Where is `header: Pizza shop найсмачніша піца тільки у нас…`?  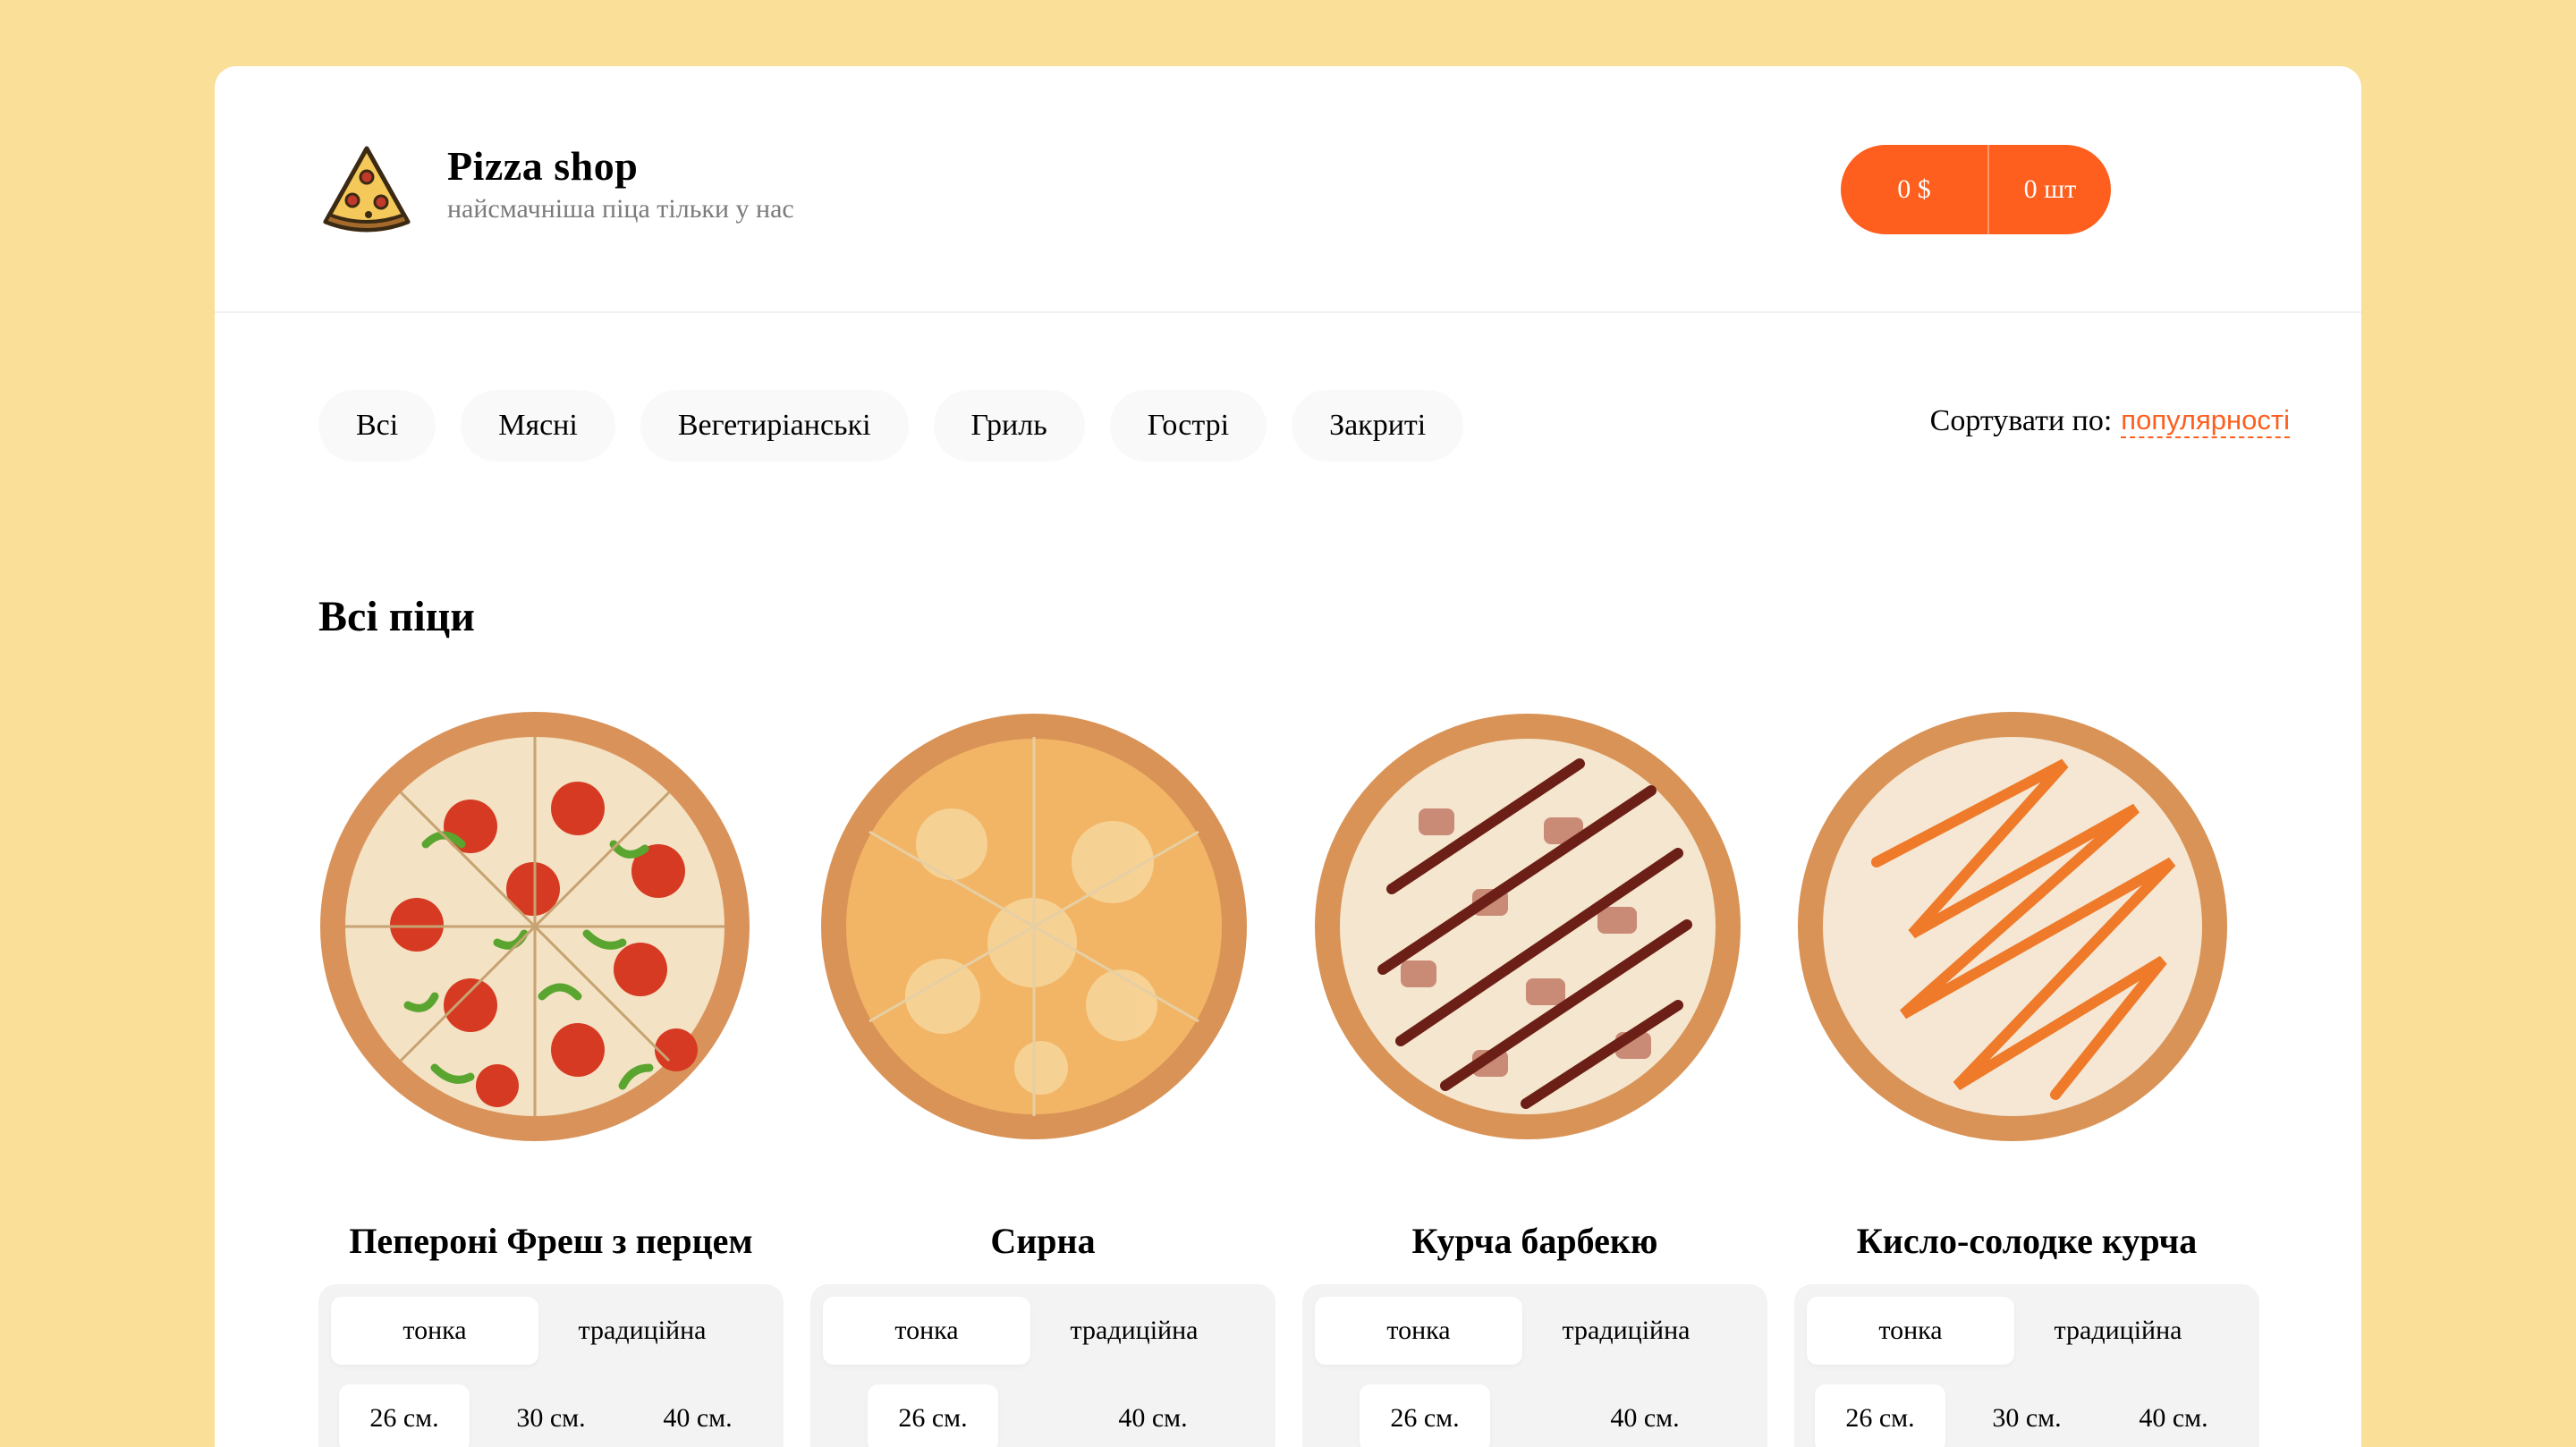
header: Pizza shop найсмачніша піца тільки у нас… is located at coordinates (1288, 189).